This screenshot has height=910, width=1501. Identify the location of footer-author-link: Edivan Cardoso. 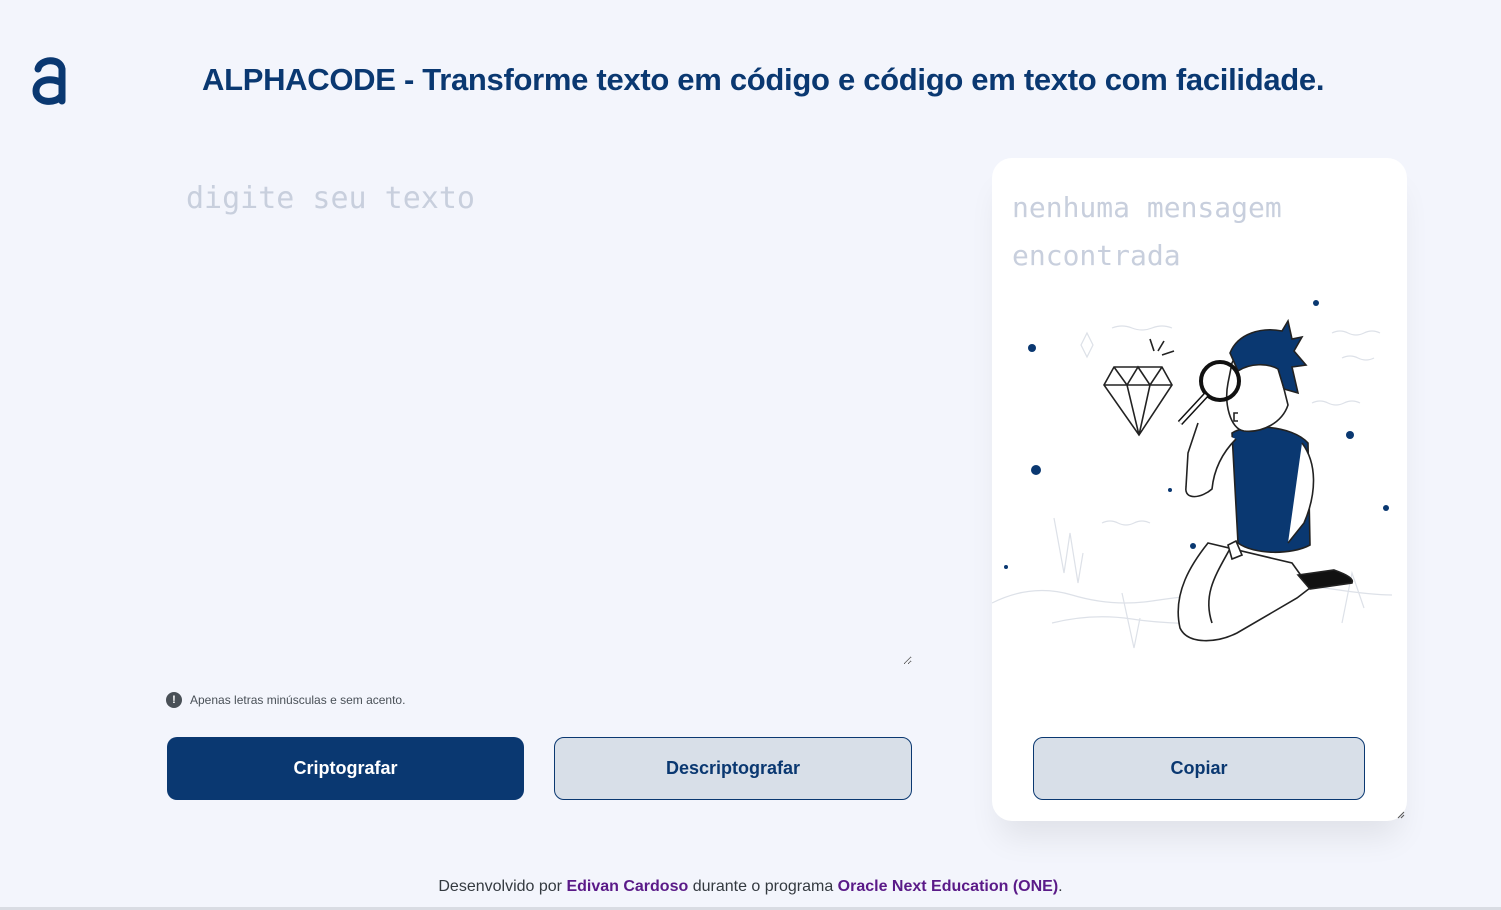
(627, 886).